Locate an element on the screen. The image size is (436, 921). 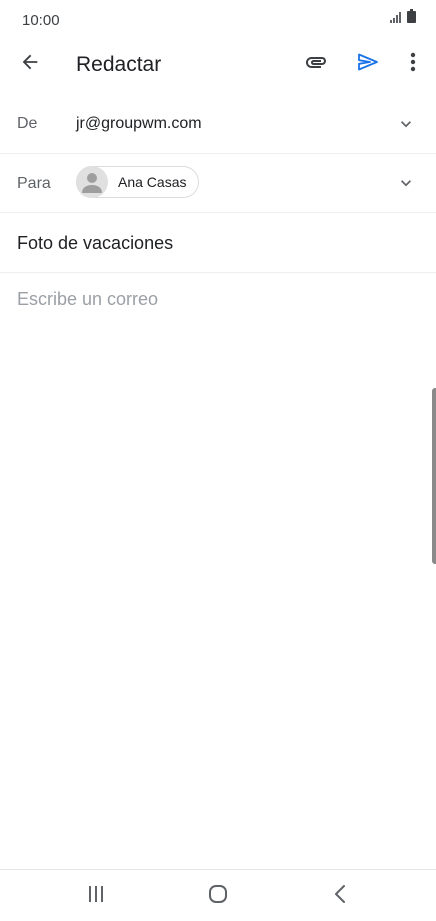
home-button is located at coordinates (218, 896).